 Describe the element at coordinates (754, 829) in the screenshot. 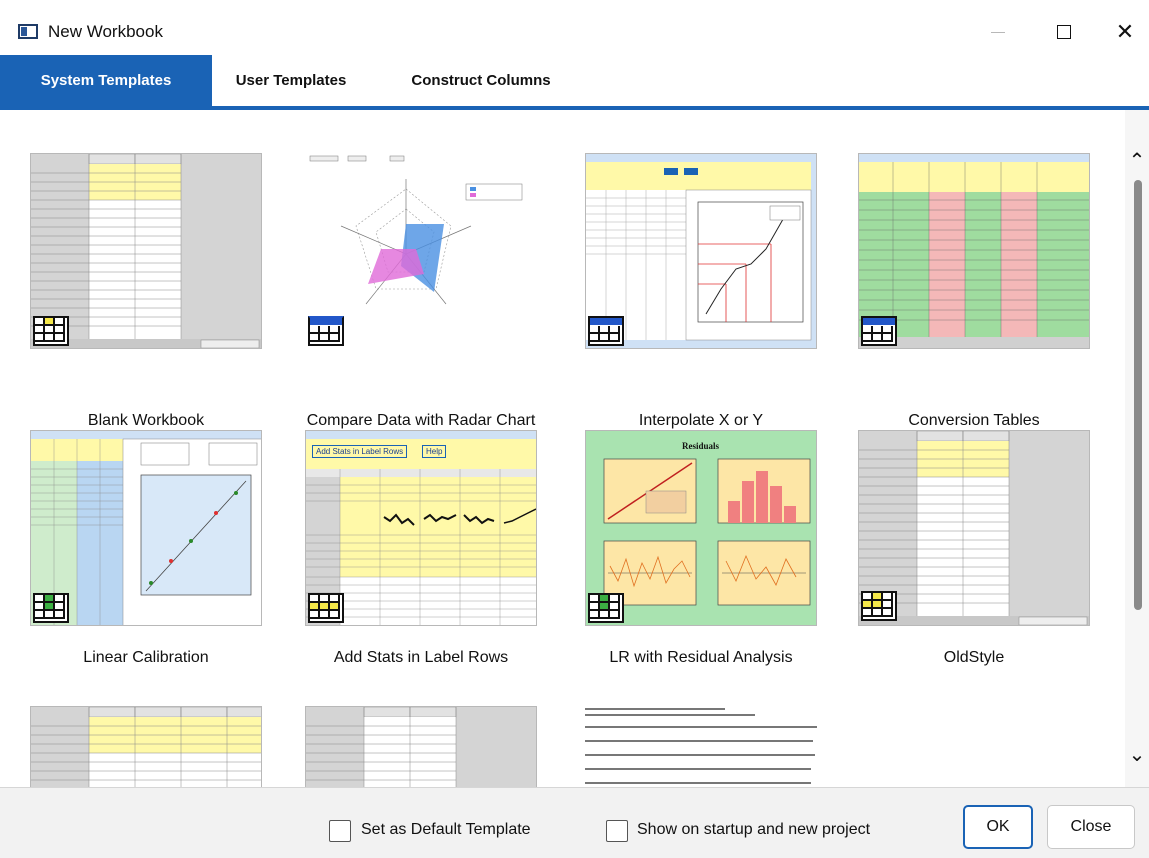

I see `show-on-startup-label: Show on startup and new project` at that location.